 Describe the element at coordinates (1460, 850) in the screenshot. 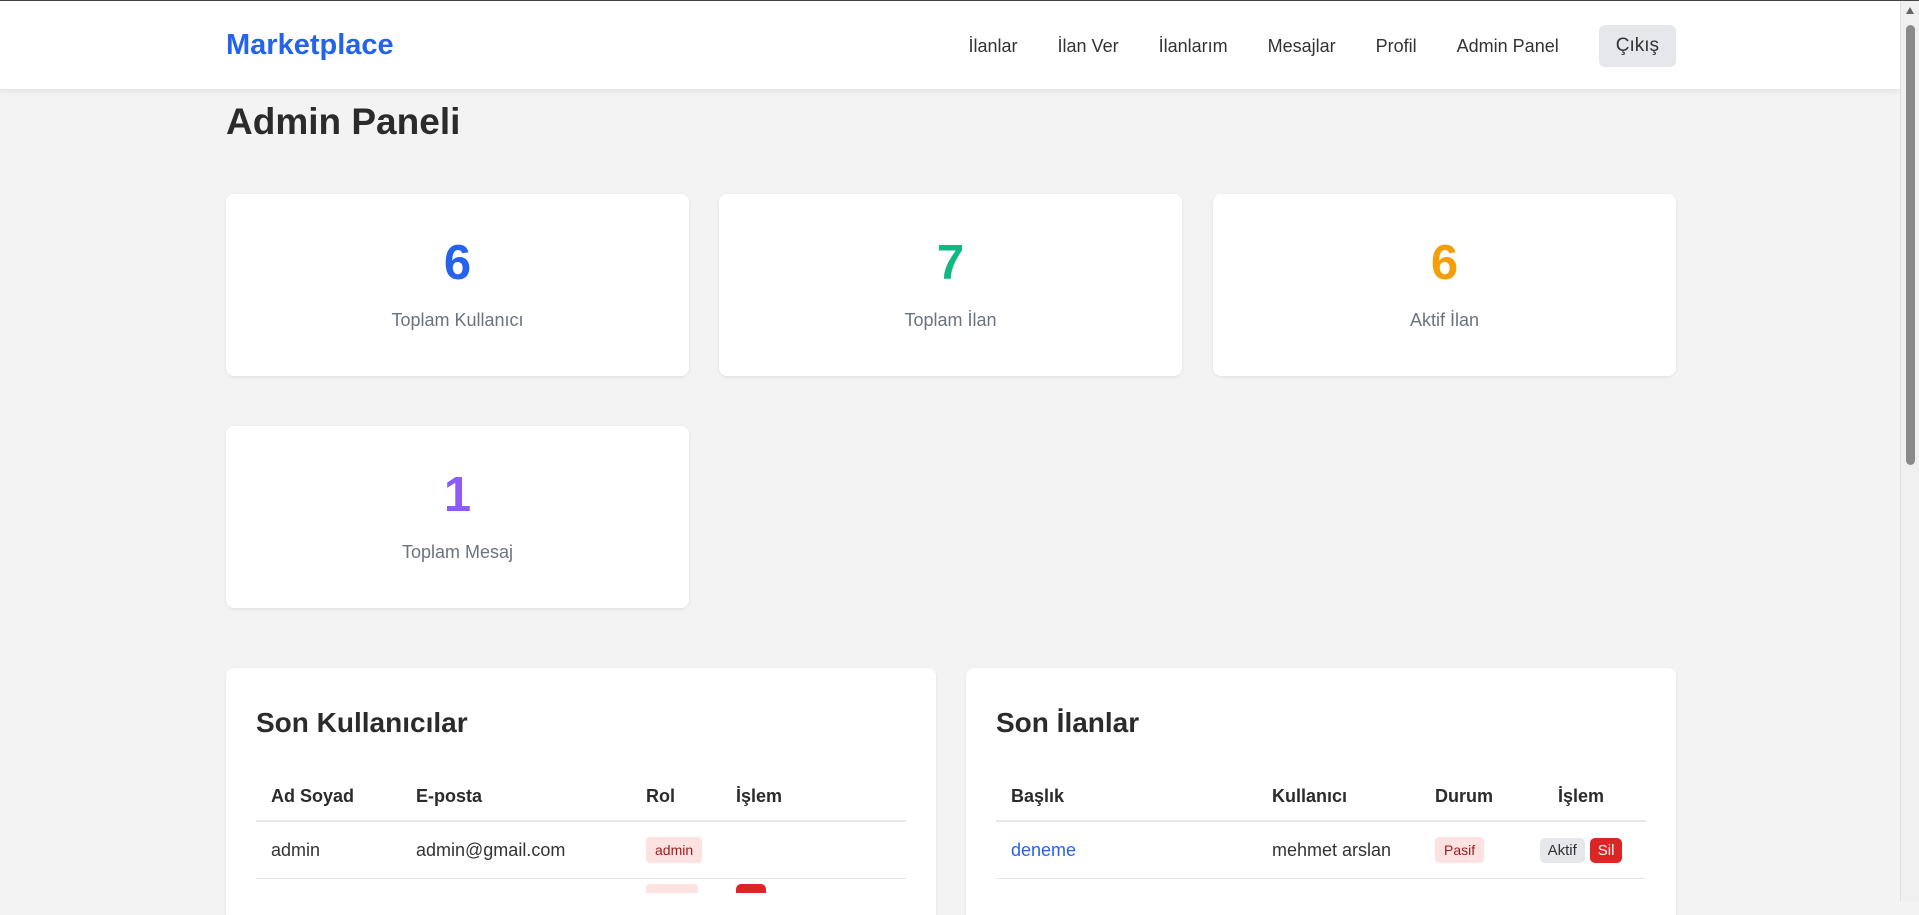

I see `status-badge: Pasif` at that location.